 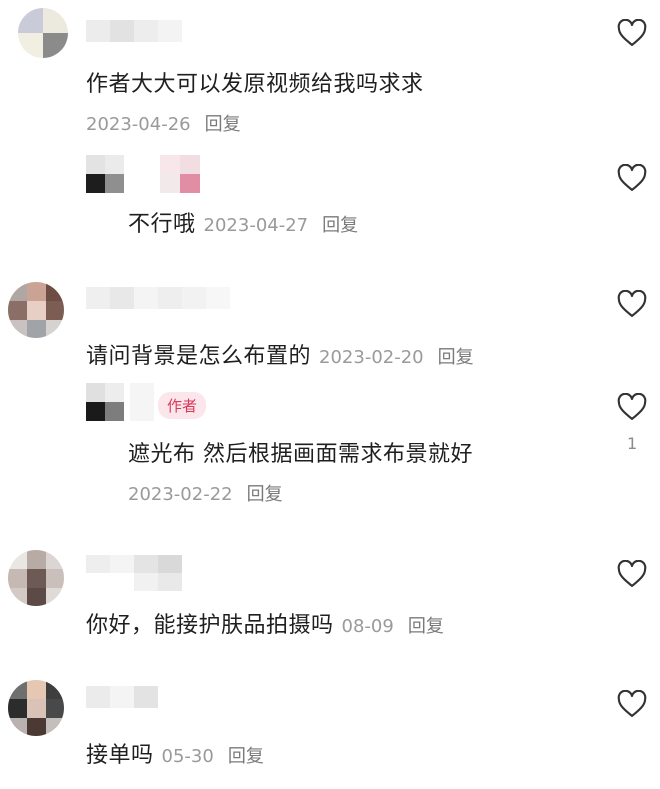 What do you see at coordinates (187, 756) in the screenshot?
I see `comment-date: 05-30` at bounding box center [187, 756].